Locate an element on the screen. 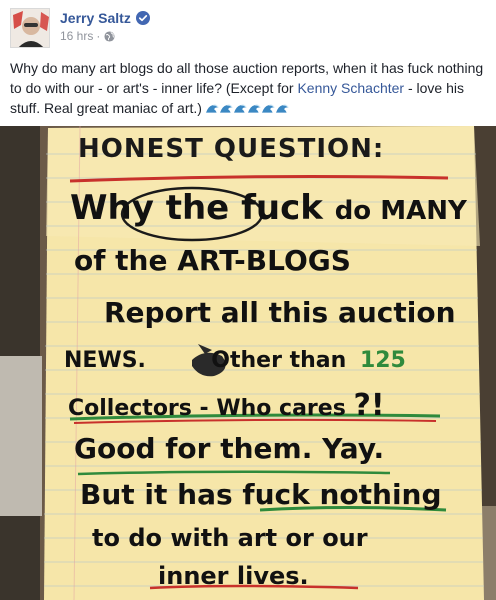 The width and height of the screenshot is (496, 600). author-name: Jerry Saltz is located at coordinates (95, 18).